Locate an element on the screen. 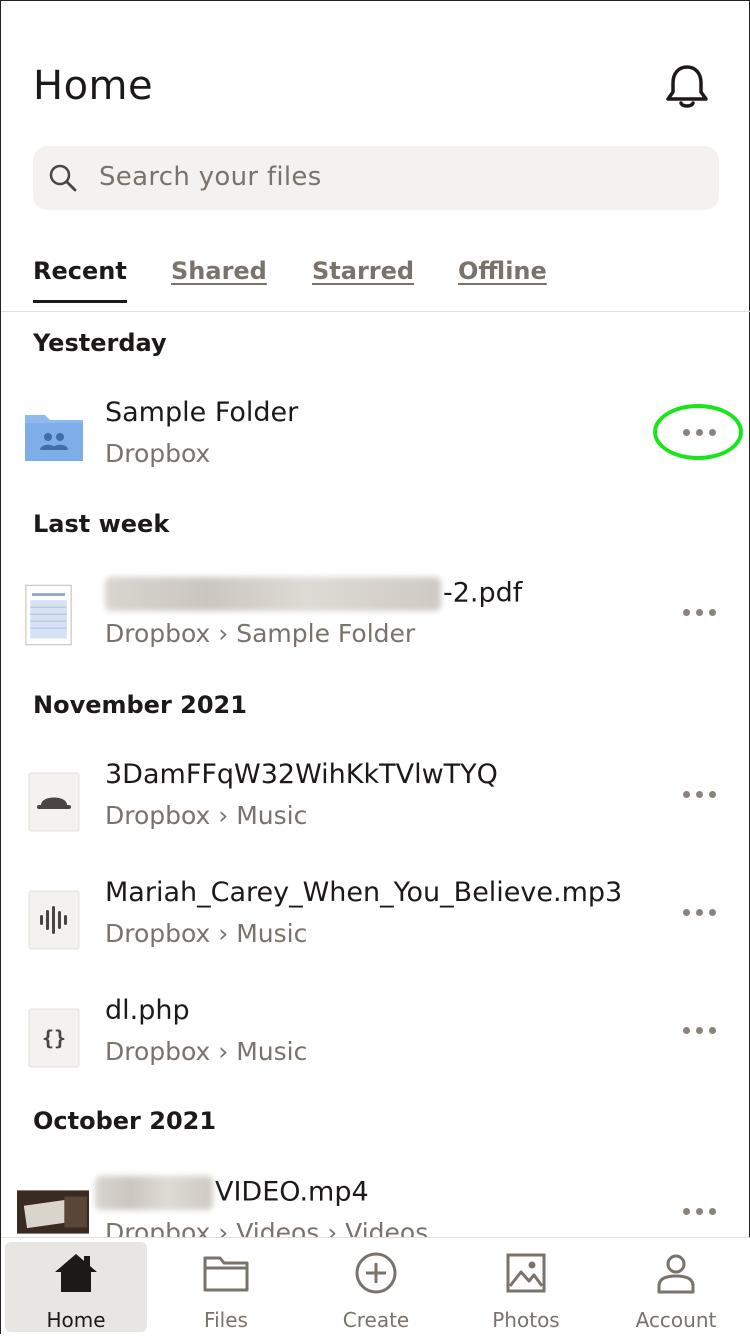 This screenshot has width=750, height=1336. nav-home: Home is located at coordinates (76, 1287).